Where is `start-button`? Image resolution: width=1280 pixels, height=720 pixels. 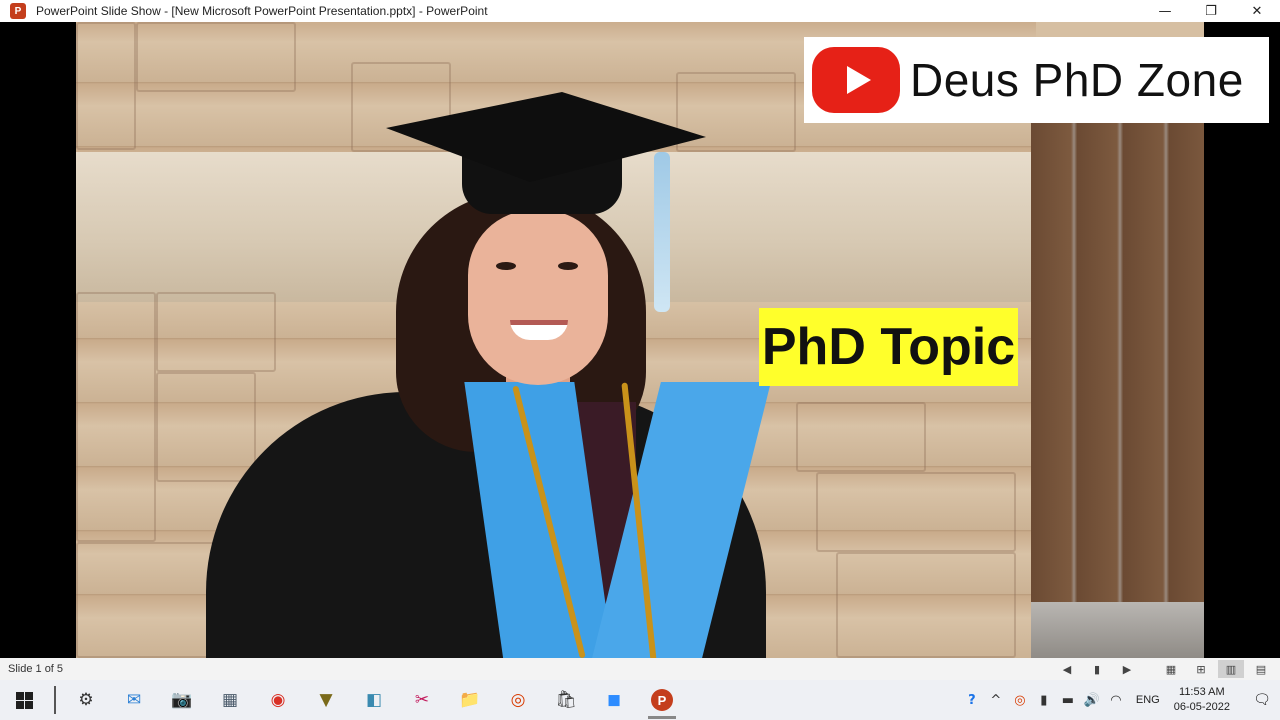
start-button is located at coordinates (24, 700).